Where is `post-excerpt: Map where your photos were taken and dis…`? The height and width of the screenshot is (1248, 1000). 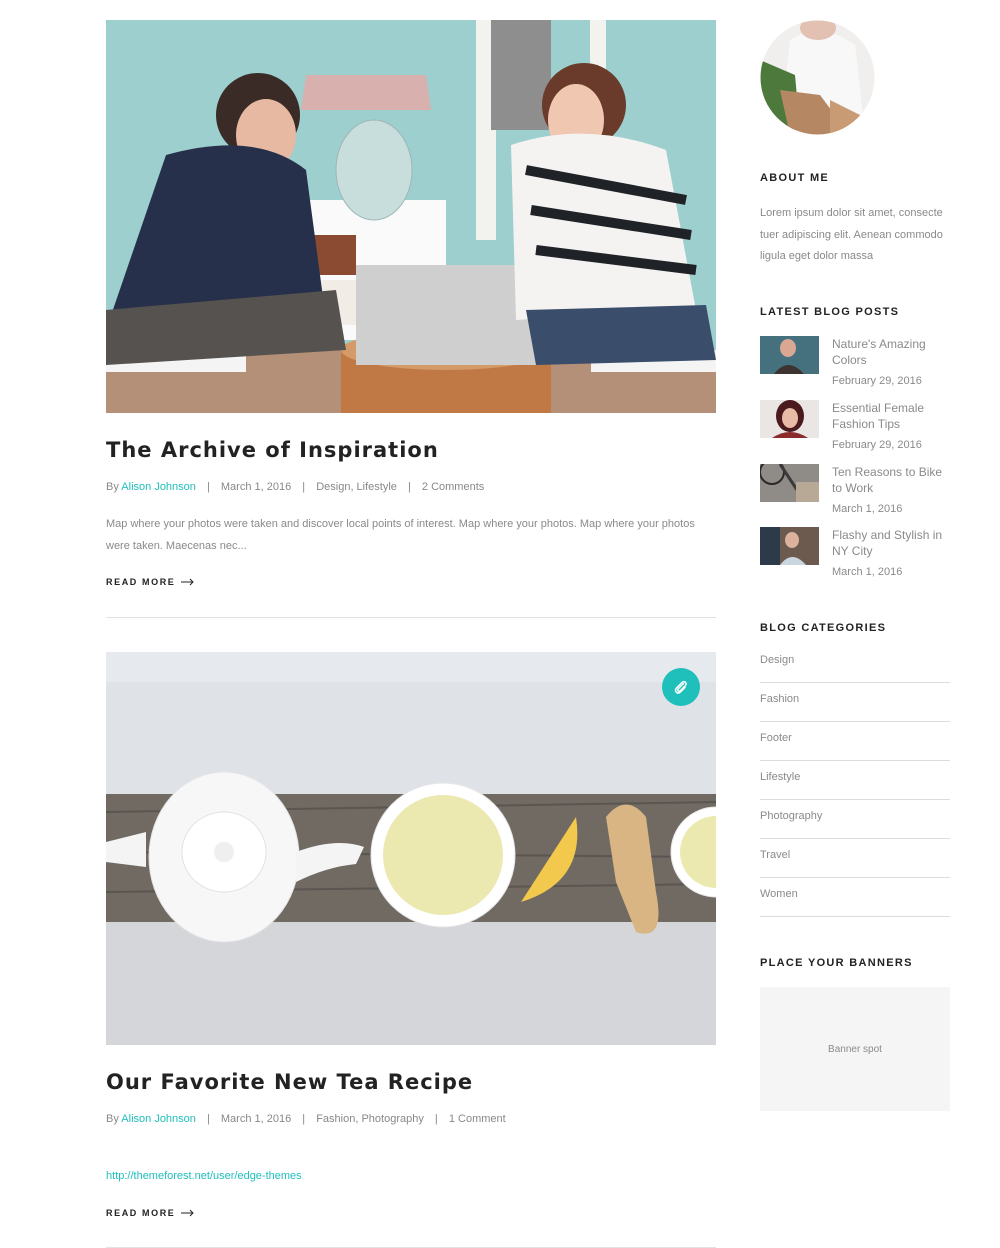
post-excerpt: Map where your photos were taken and dis… is located at coordinates (400, 535).